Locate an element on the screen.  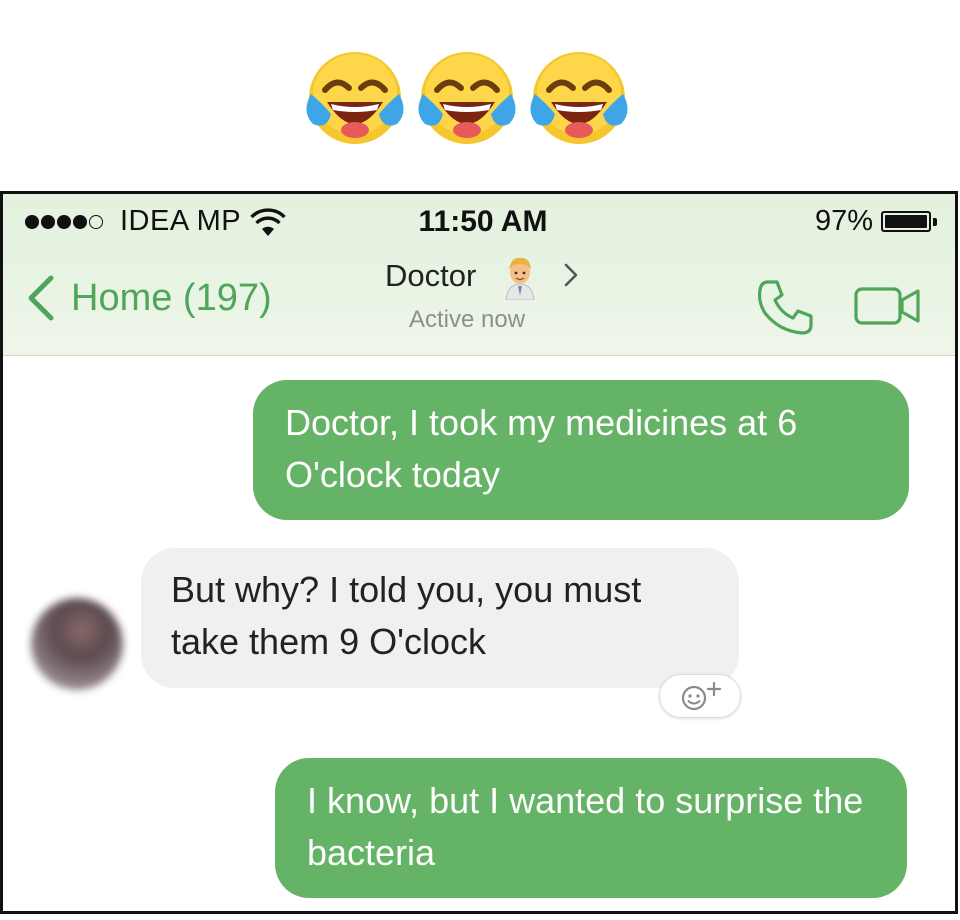
status-bar: IDEA MP 11:50 AM 97% is located at coordinates (479, 219).